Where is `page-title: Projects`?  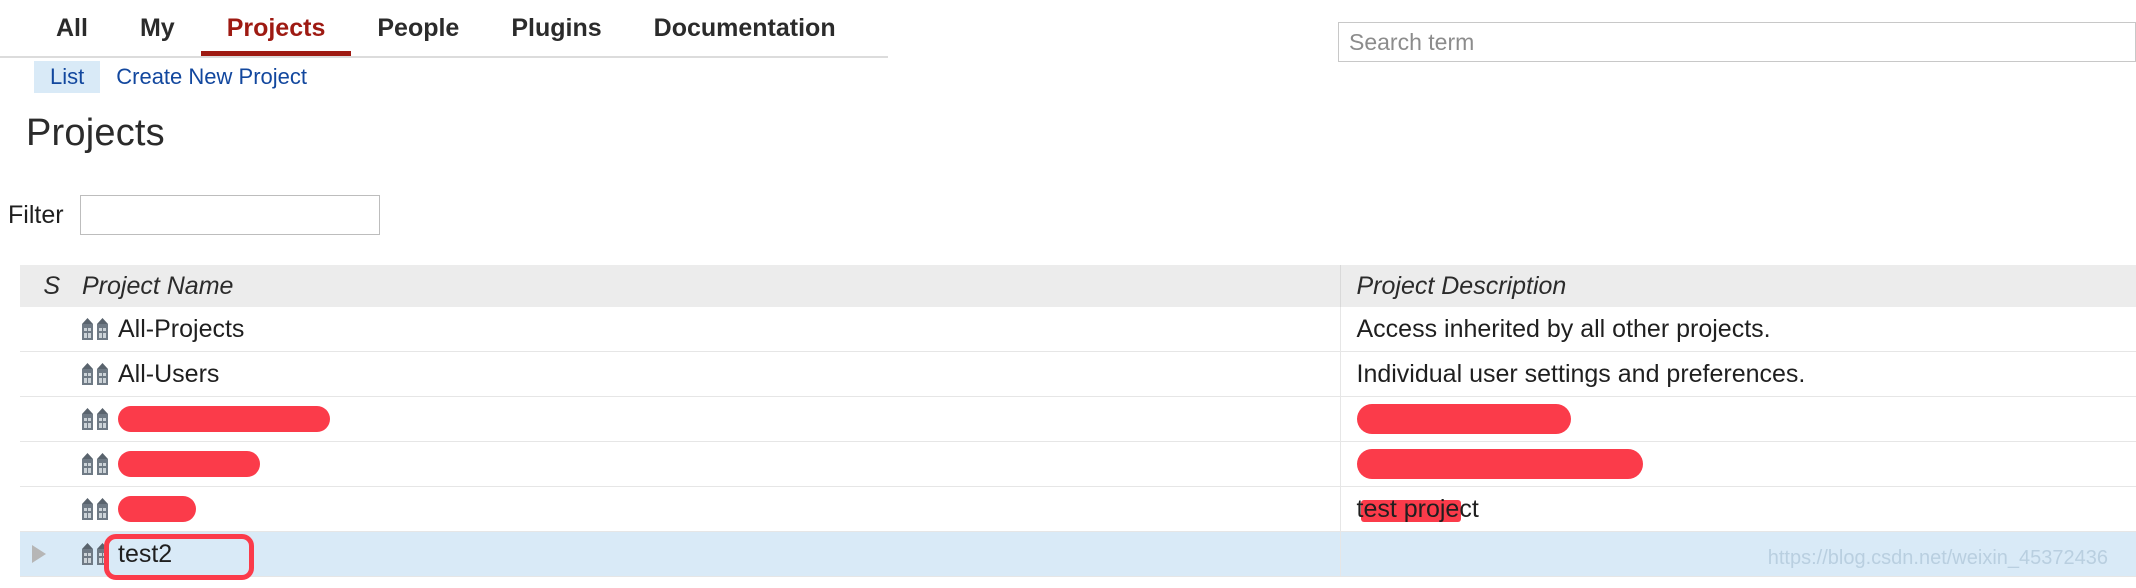
page-title: Projects is located at coordinates (95, 133).